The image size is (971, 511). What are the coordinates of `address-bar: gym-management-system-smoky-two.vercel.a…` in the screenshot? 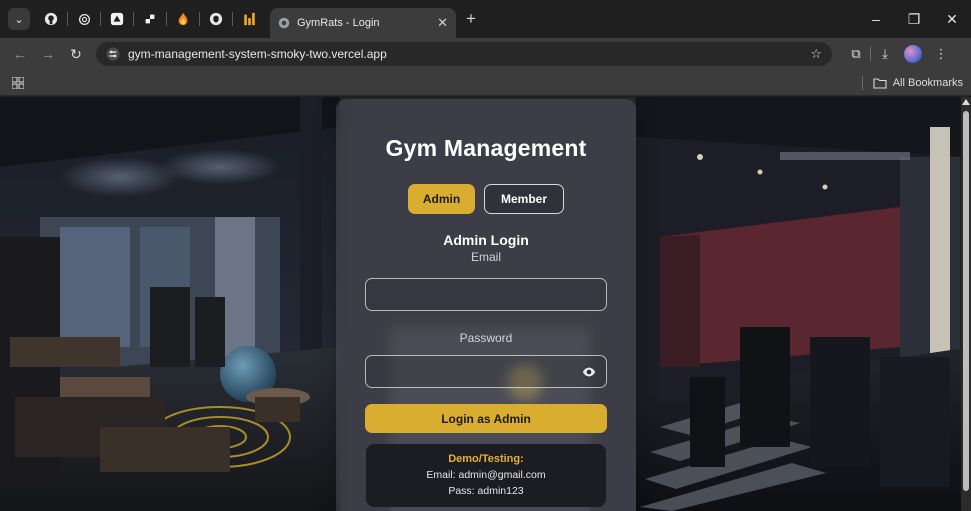 It's located at (464, 54).